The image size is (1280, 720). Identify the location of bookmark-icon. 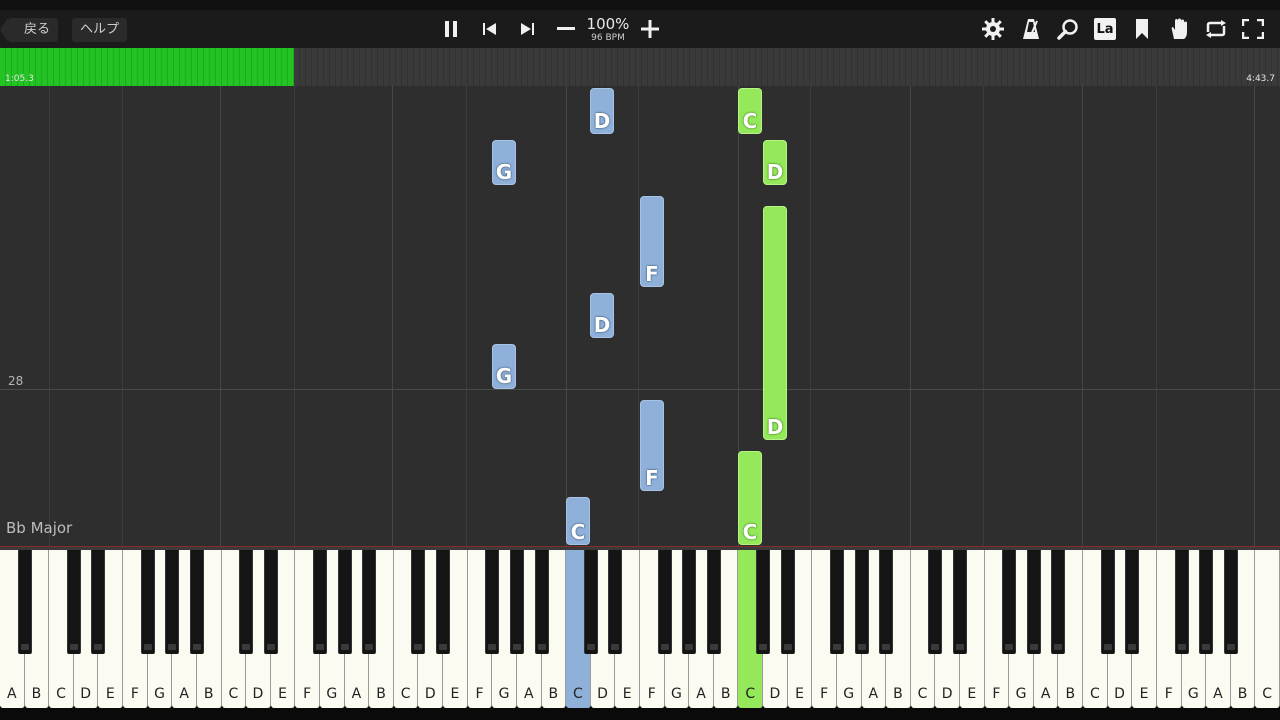
(1142, 29).